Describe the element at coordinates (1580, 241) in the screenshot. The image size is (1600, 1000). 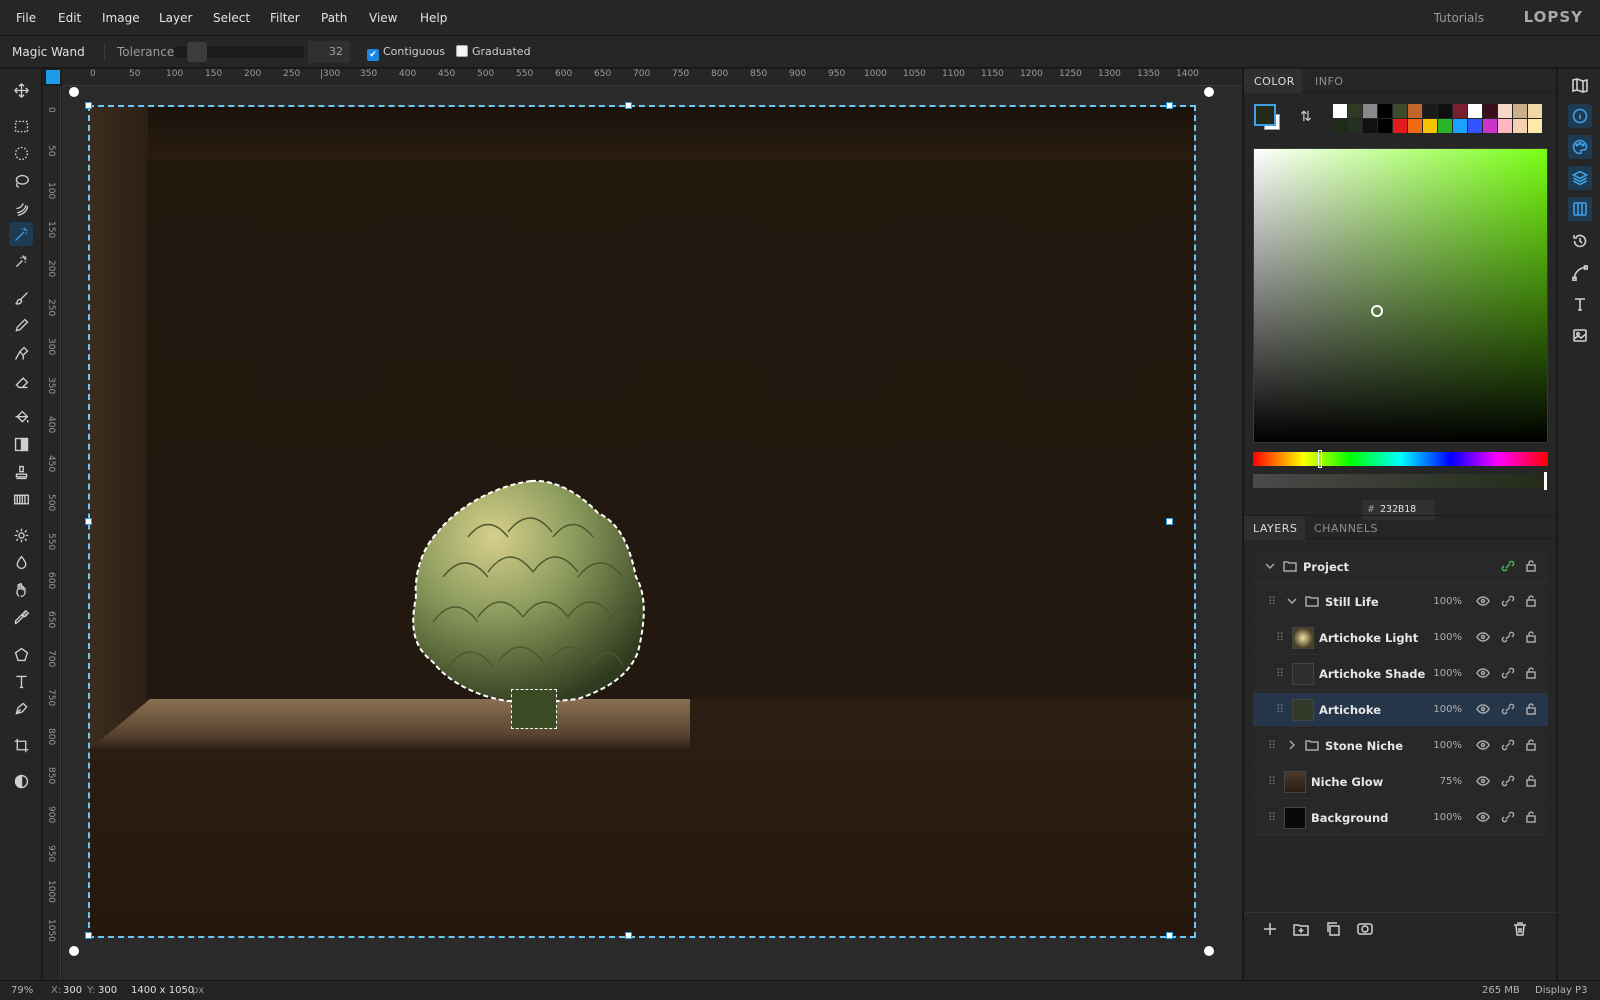
I see `history-icon` at that location.